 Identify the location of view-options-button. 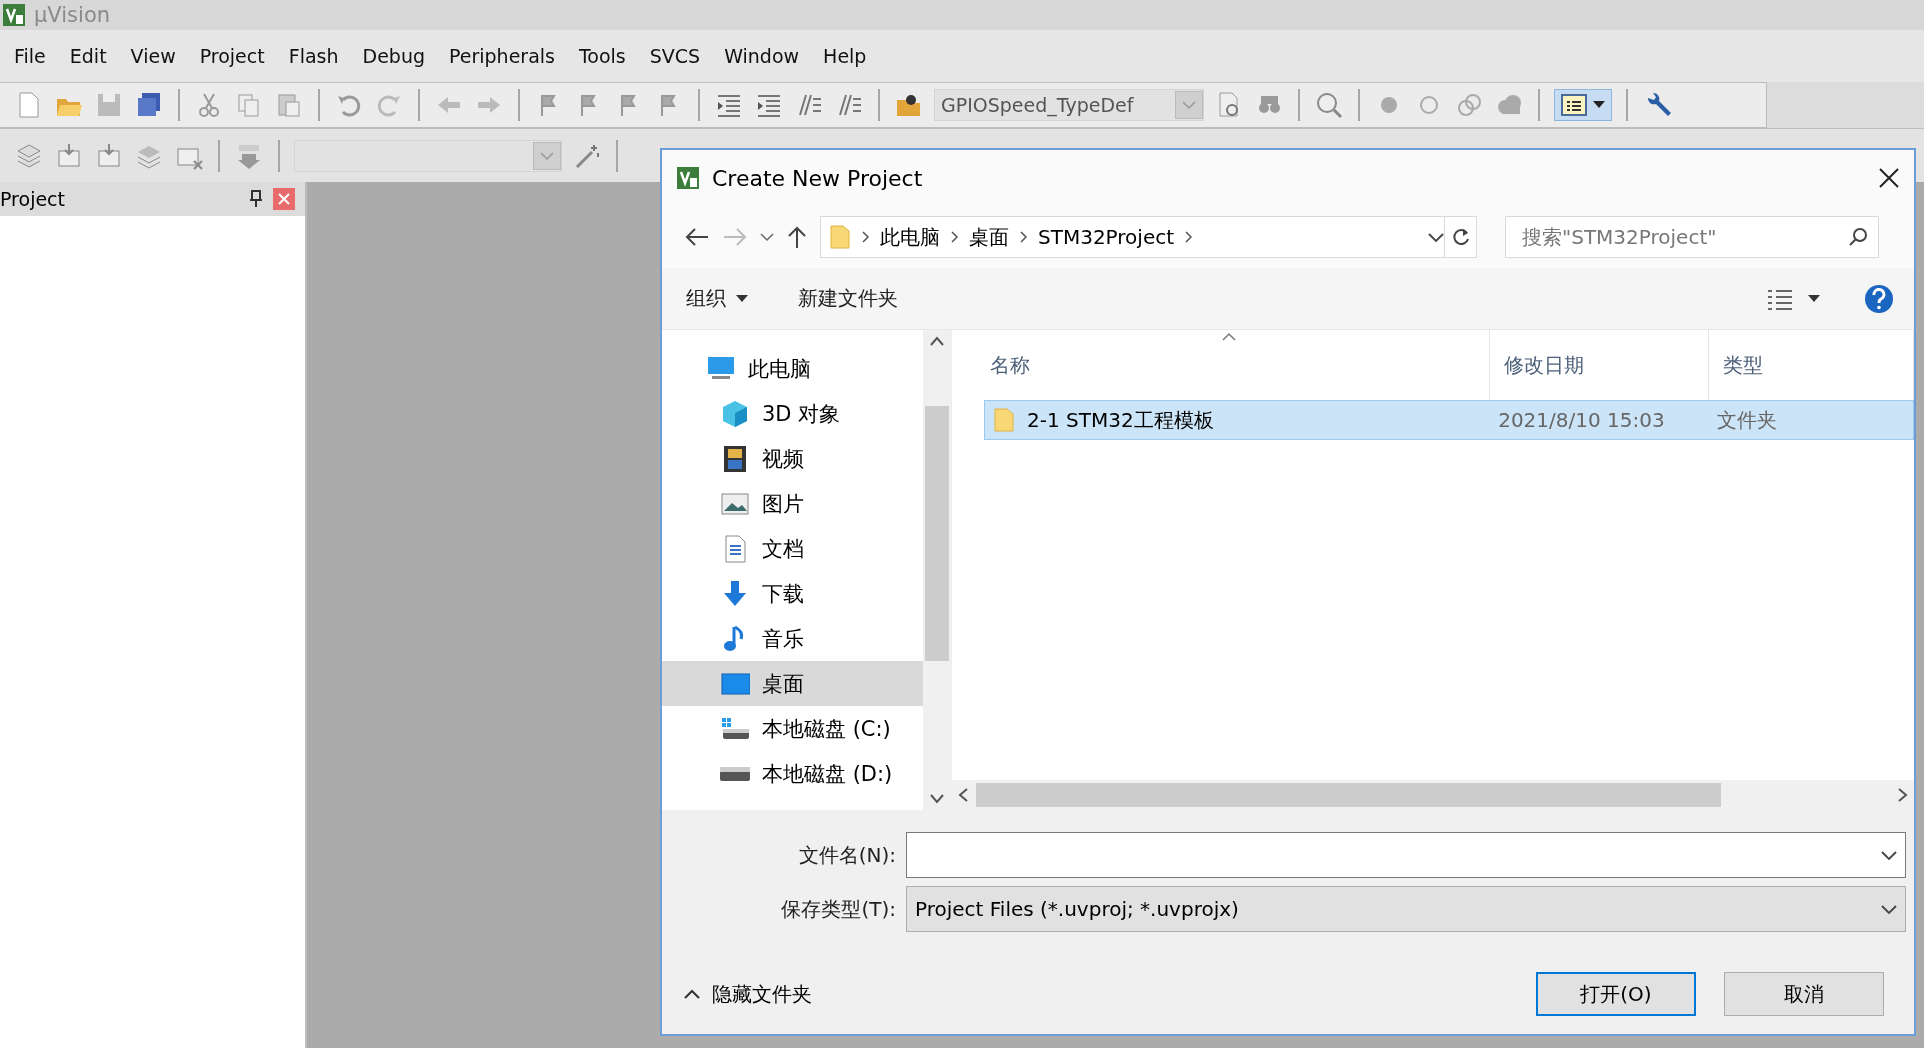
(1793, 298).